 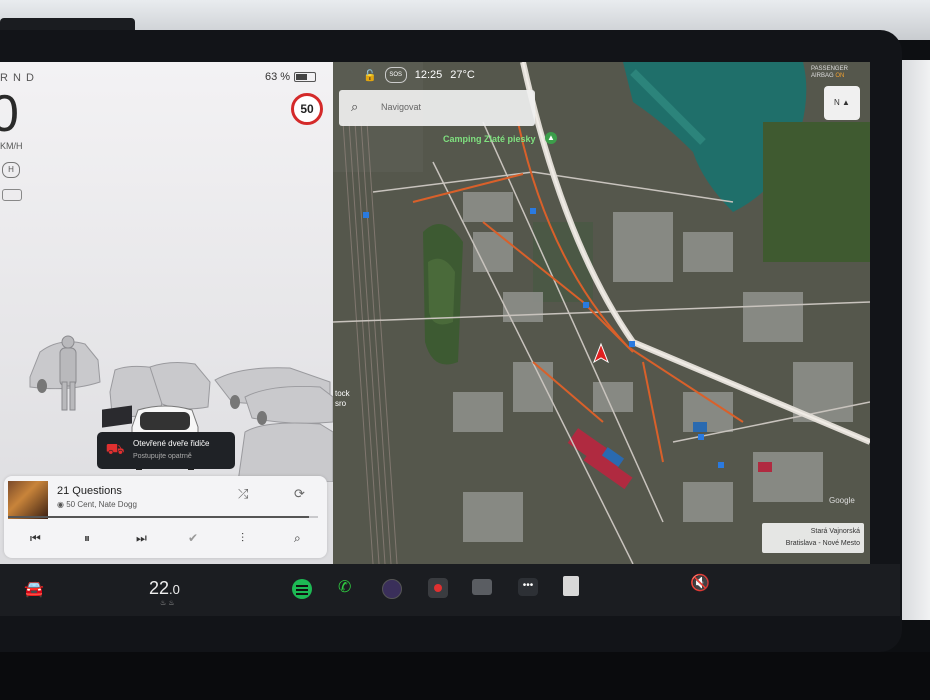 What do you see at coordinates (115, 449) in the screenshot?
I see `car-door-warning-icon: ⛟` at bounding box center [115, 449].